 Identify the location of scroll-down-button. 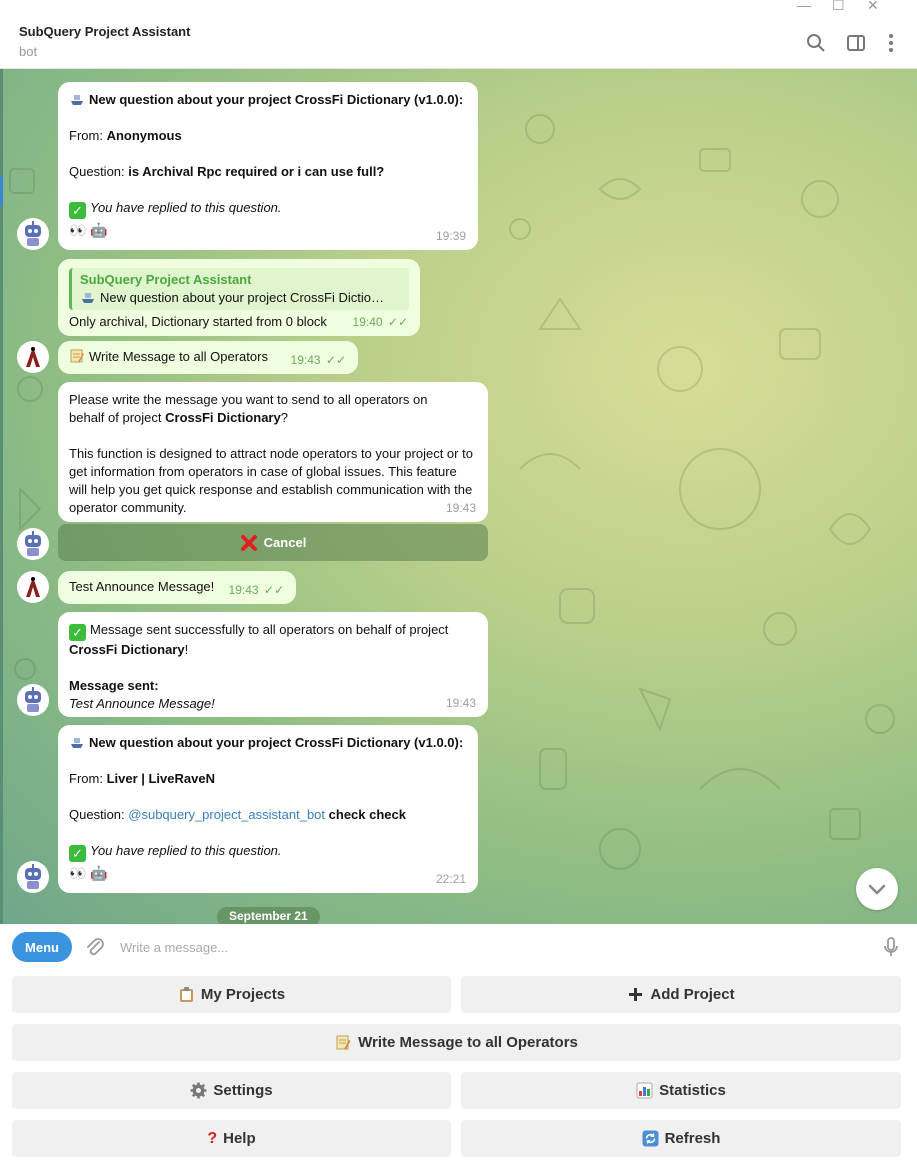
(877, 889).